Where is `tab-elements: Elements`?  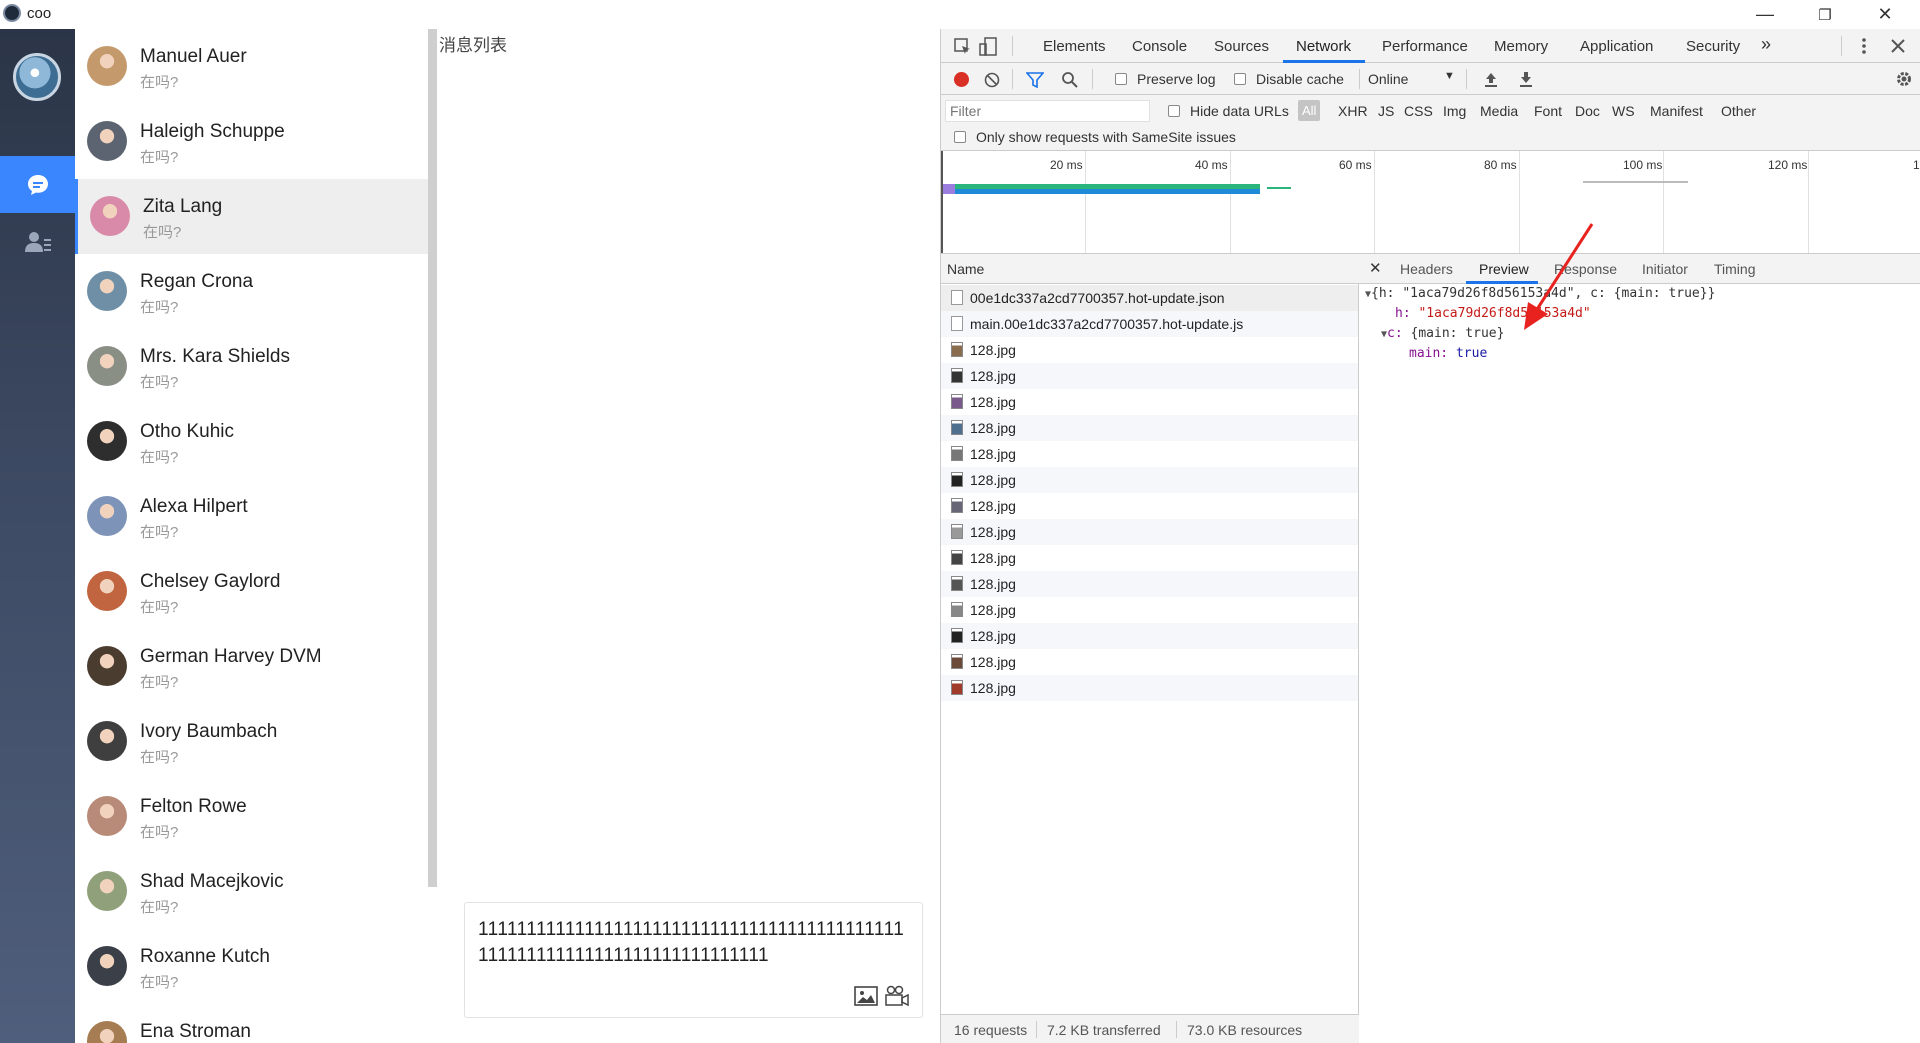 tab-elements: Elements is located at coordinates (1074, 46).